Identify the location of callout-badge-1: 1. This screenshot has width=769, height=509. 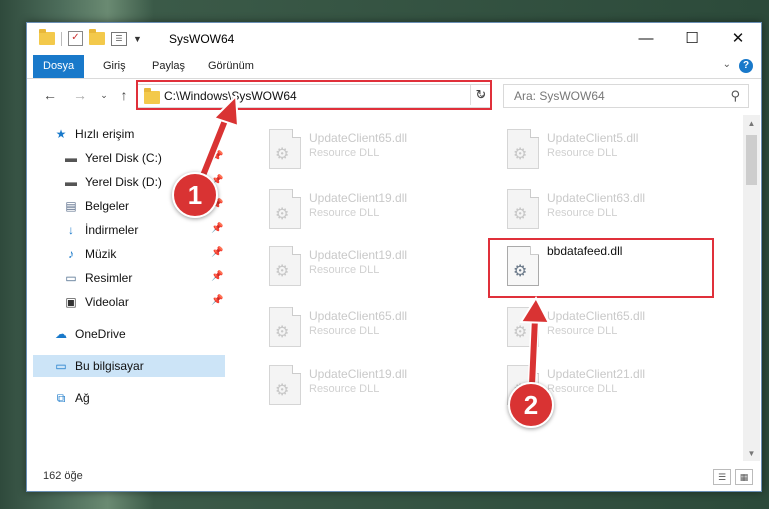
(195, 195).